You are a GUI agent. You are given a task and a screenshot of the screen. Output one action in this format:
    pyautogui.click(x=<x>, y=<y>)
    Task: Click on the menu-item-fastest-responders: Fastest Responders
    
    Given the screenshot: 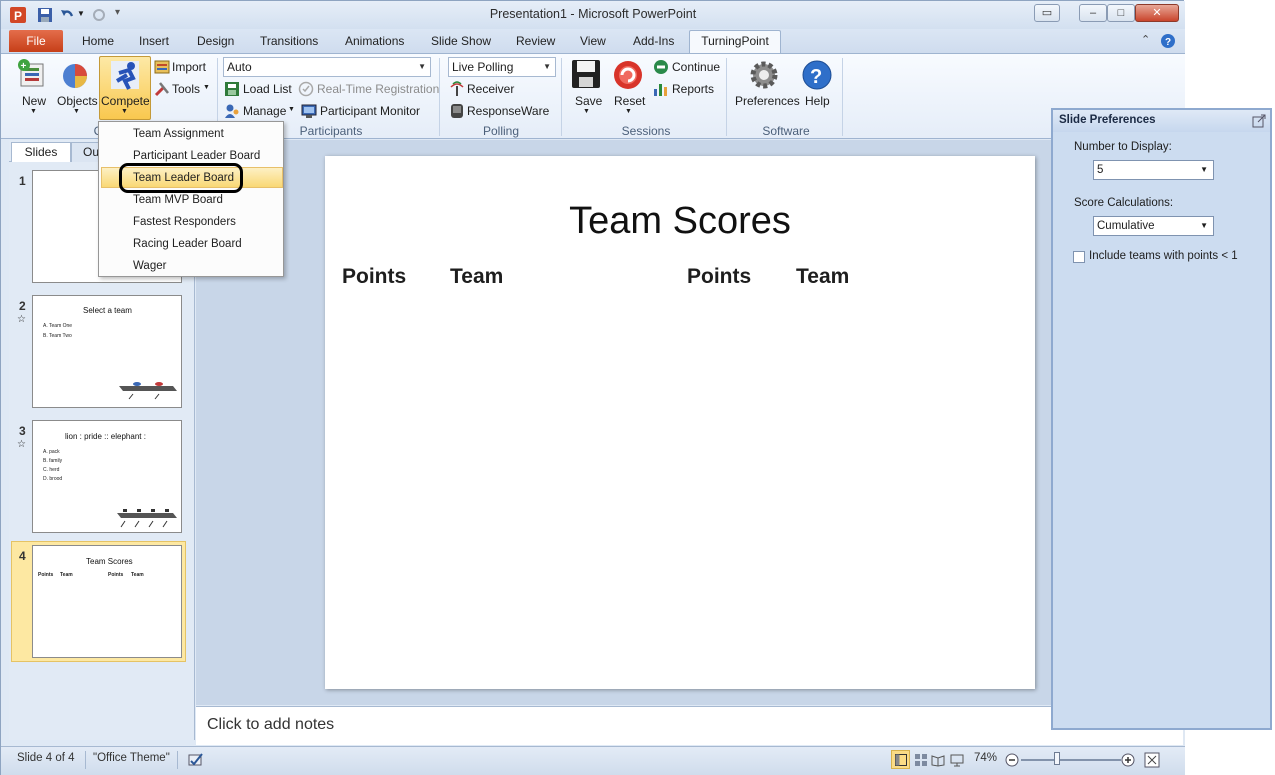 What is the action you would take?
    pyautogui.click(x=191, y=222)
    